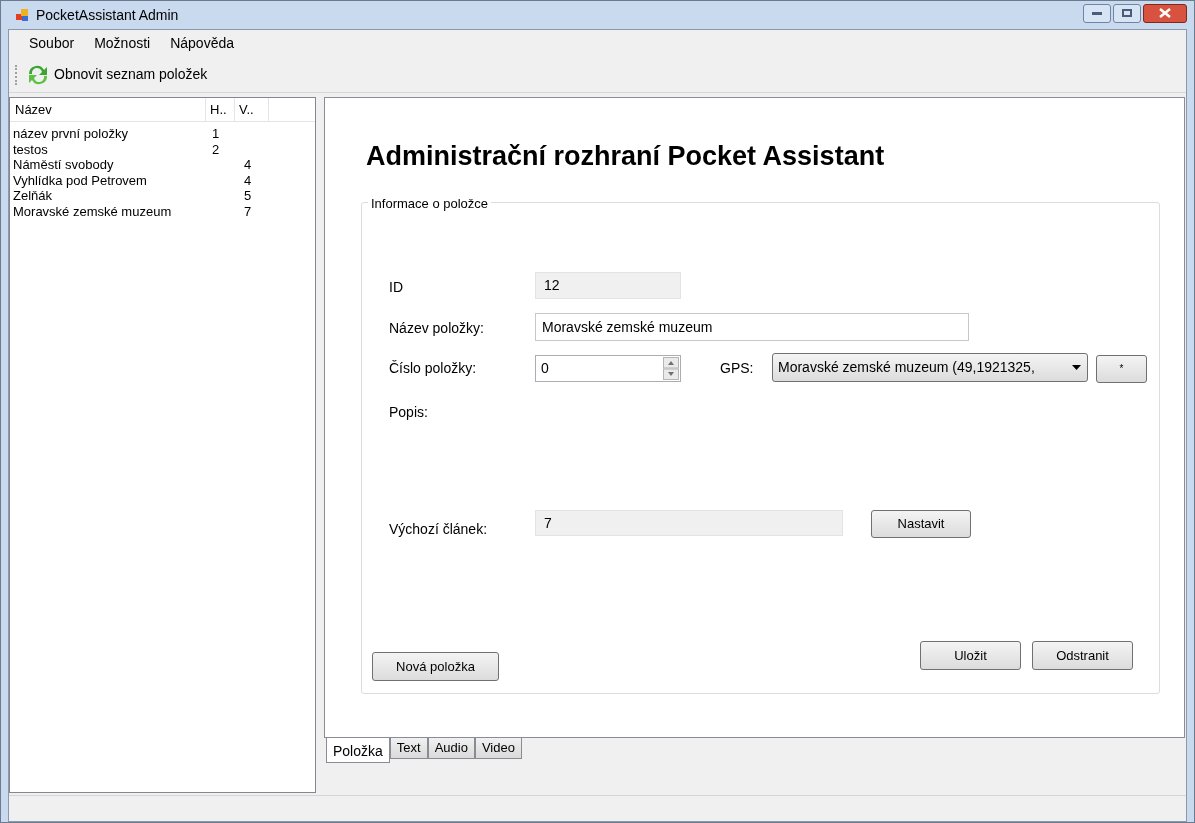  What do you see at coordinates (52, 43) in the screenshot?
I see `menu-item: Soubor` at bounding box center [52, 43].